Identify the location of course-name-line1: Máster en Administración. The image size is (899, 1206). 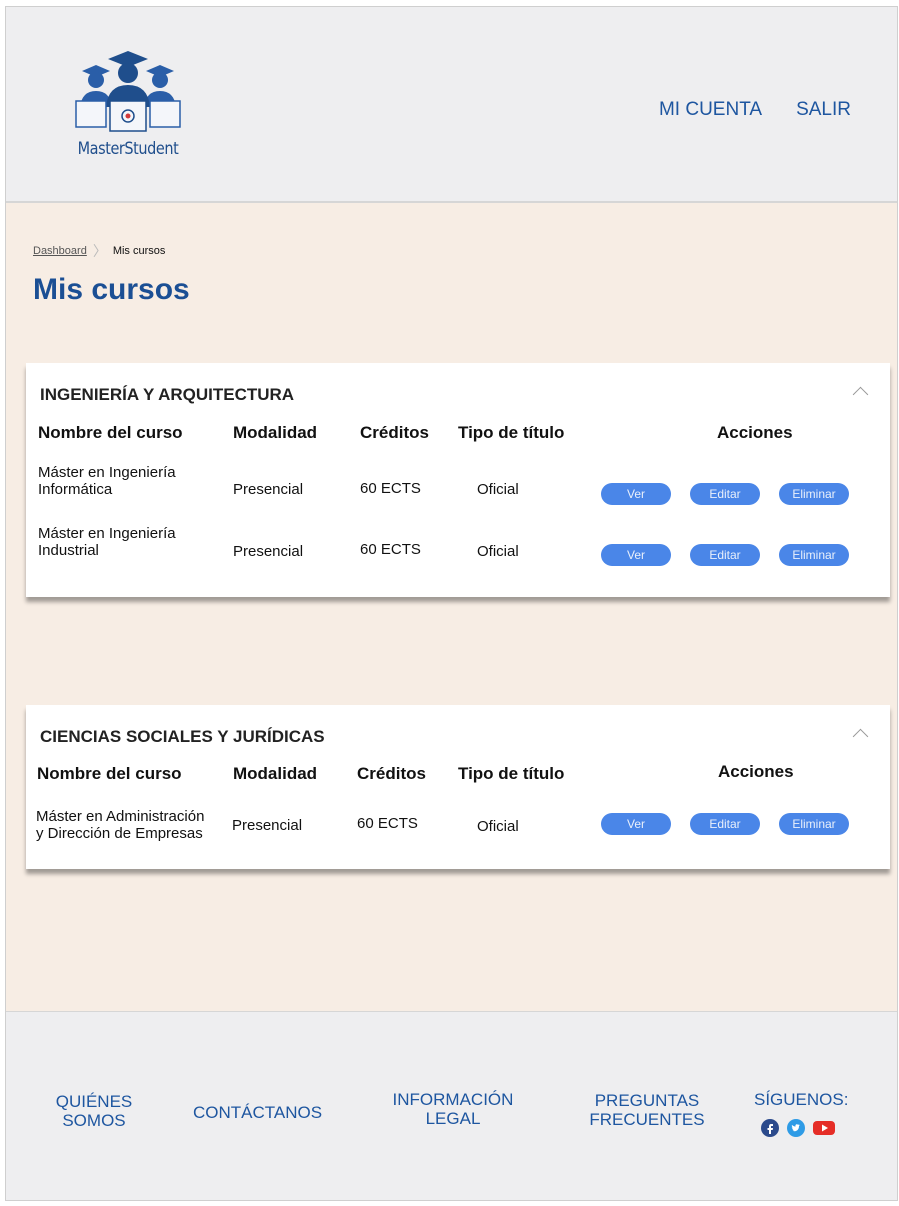
(120, 816).